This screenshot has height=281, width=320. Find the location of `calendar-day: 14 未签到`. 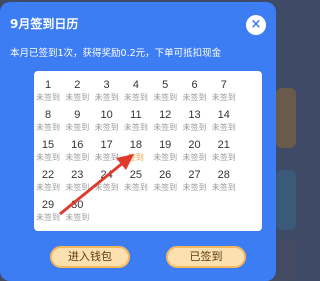

calendar-day: 14 未签到 is located at coordinates (224, 123).